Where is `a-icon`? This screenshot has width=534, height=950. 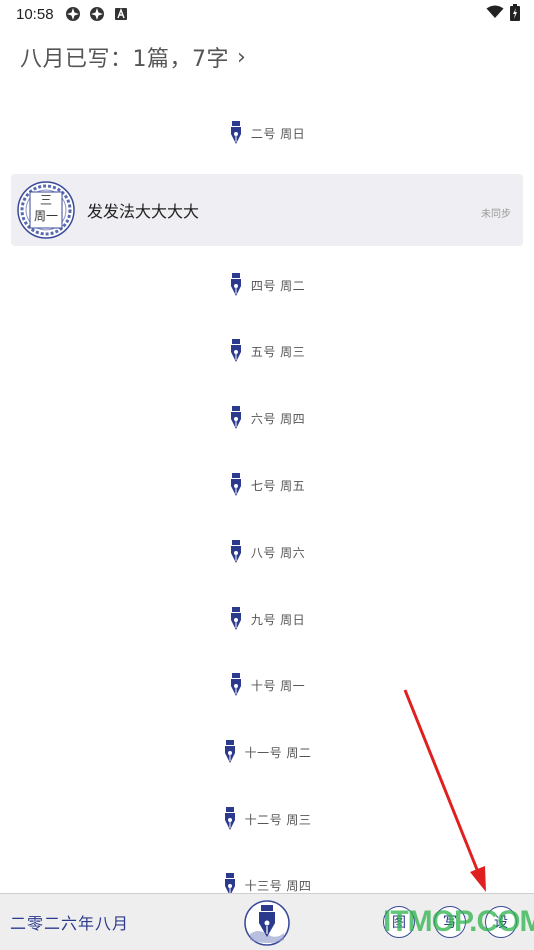
a-icon is located at coordinates (121, 14).